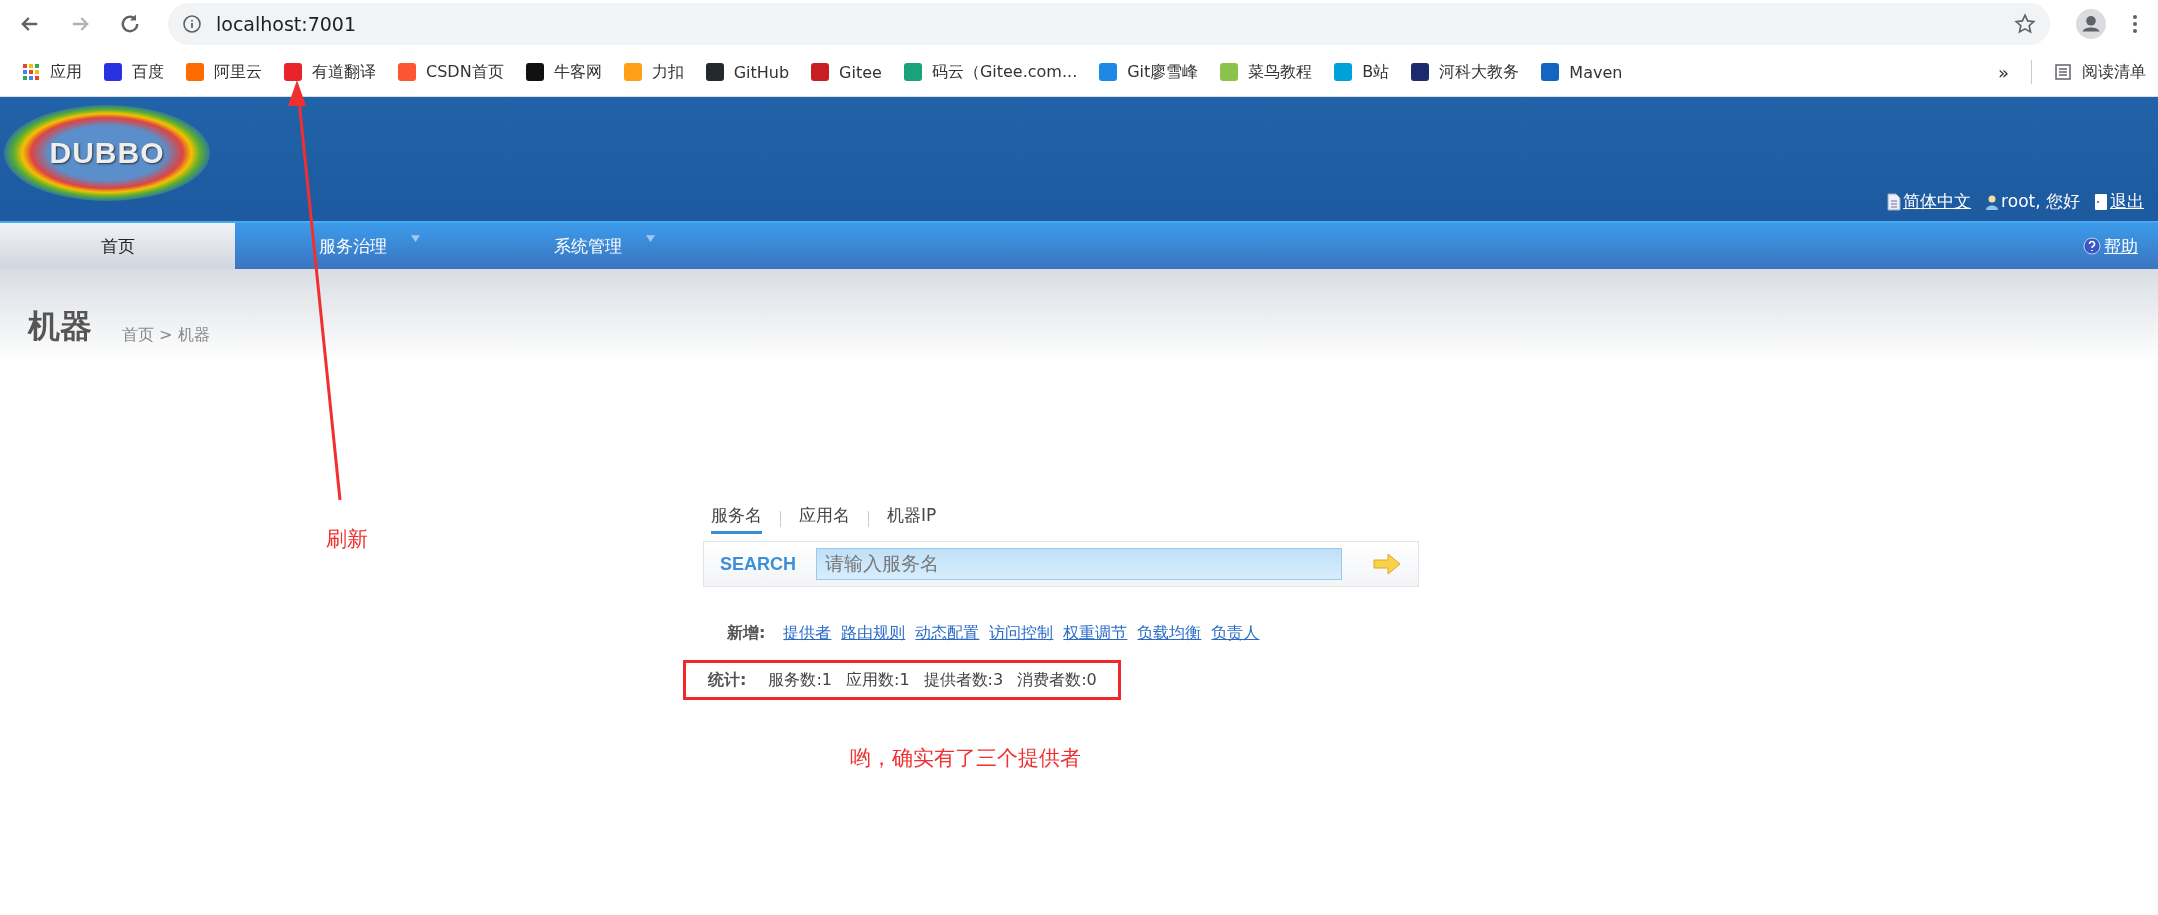 The height and width of the screenshot is (915, 2158). What do you see at coordinates (873, 633) in the screenshot?
I see `add-link: 路由规则` at bounding box center [873, 633].